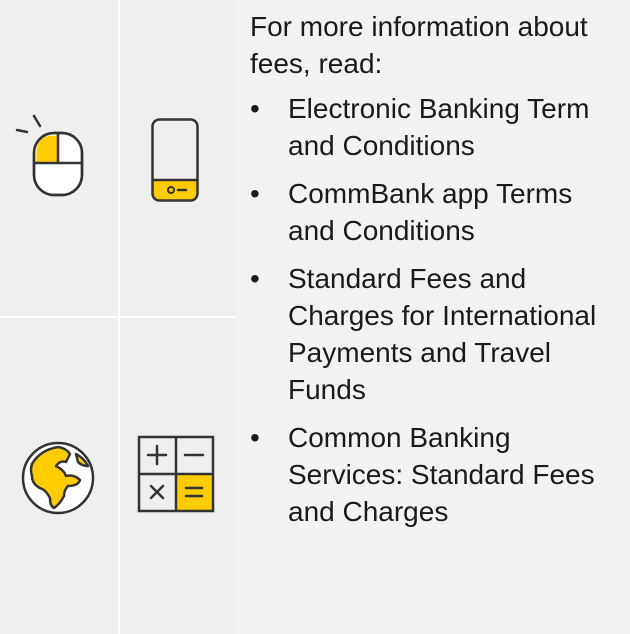 This screenshot has height=634, width=630. I want to click on fees-intro-text: For more information about fees, read:, so click(419, 45).